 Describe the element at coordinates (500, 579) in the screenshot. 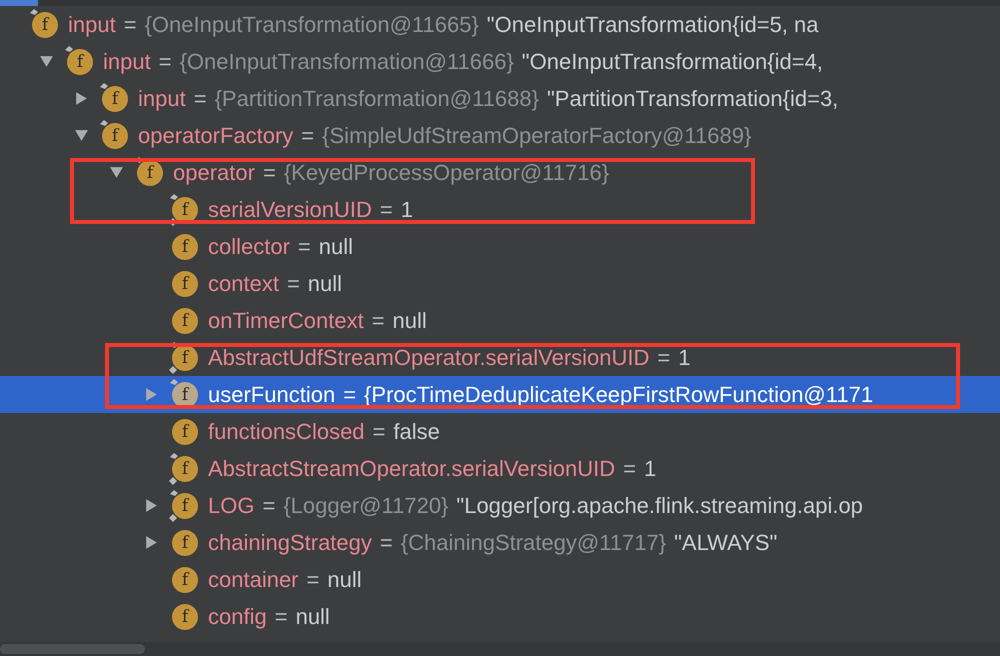

I see `tree-row: f container = null` at that location.